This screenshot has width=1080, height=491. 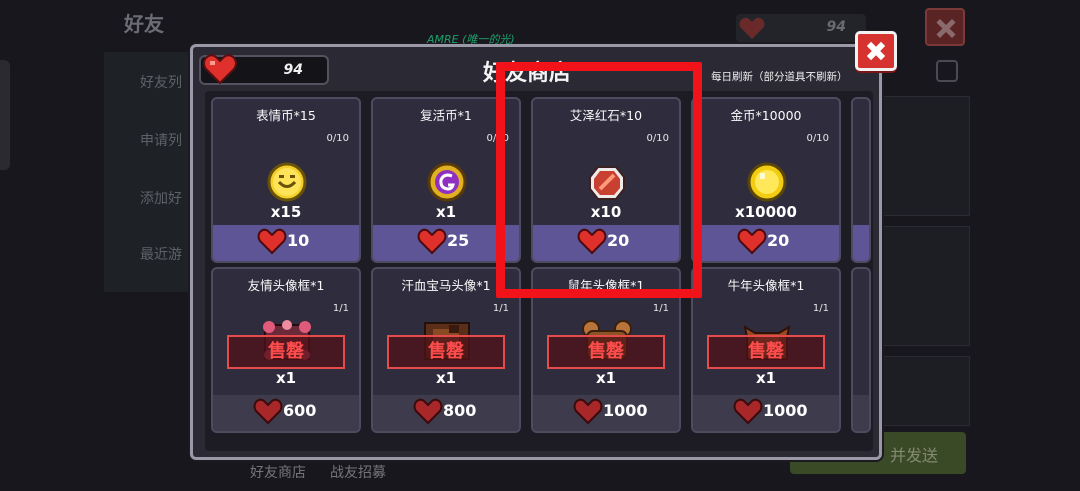 I want to click on item-name: 表情币*15, so click(x=286, y=115).